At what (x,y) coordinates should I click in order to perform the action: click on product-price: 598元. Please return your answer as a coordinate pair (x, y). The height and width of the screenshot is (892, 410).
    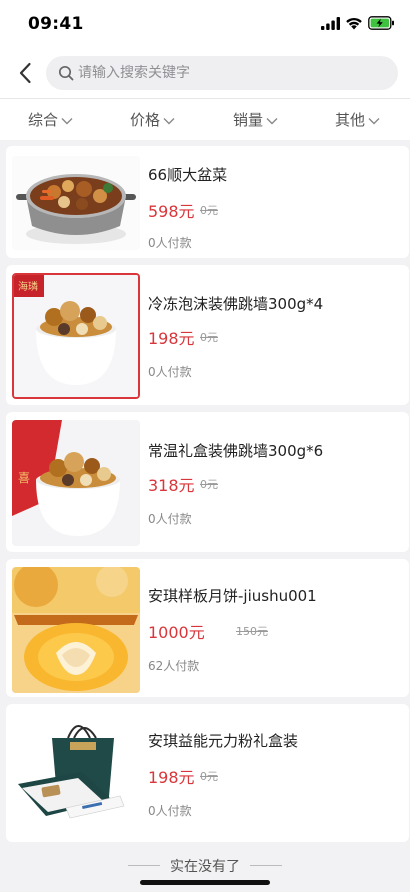
    Looking at the image, I should click on (171, 211).